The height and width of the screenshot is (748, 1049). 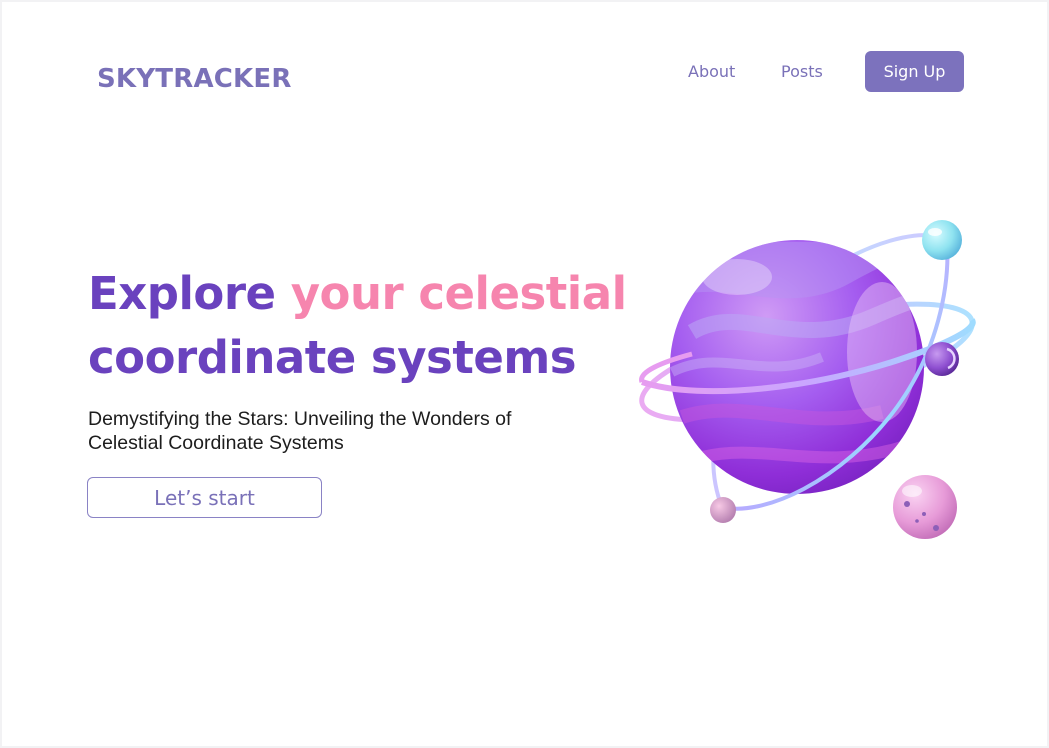 I want to click on logo: SKYTRACKER, so click(x=194, y=79).